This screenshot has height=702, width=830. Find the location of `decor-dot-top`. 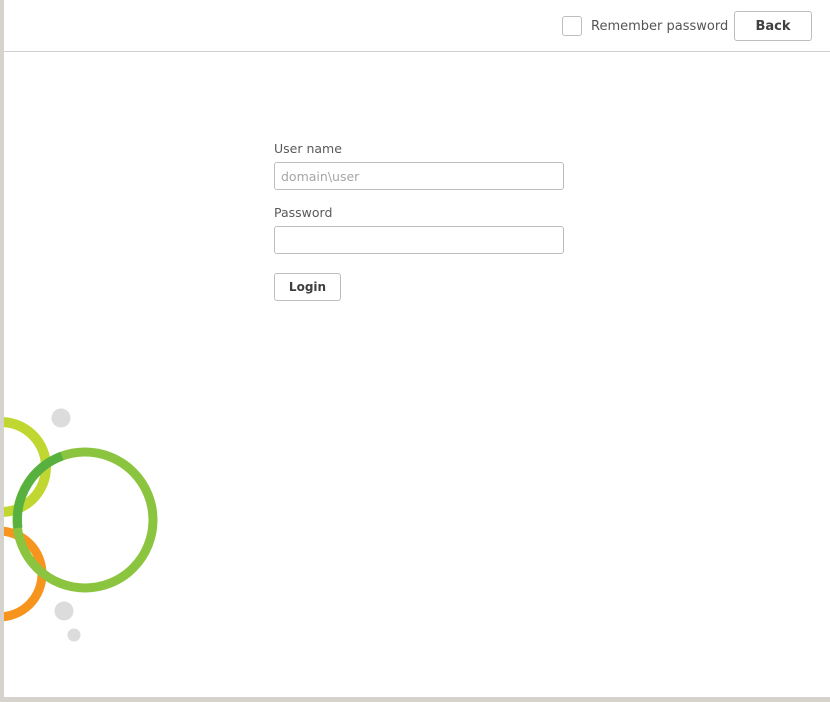

decor-dot-top is located at coordinates (61, 418).